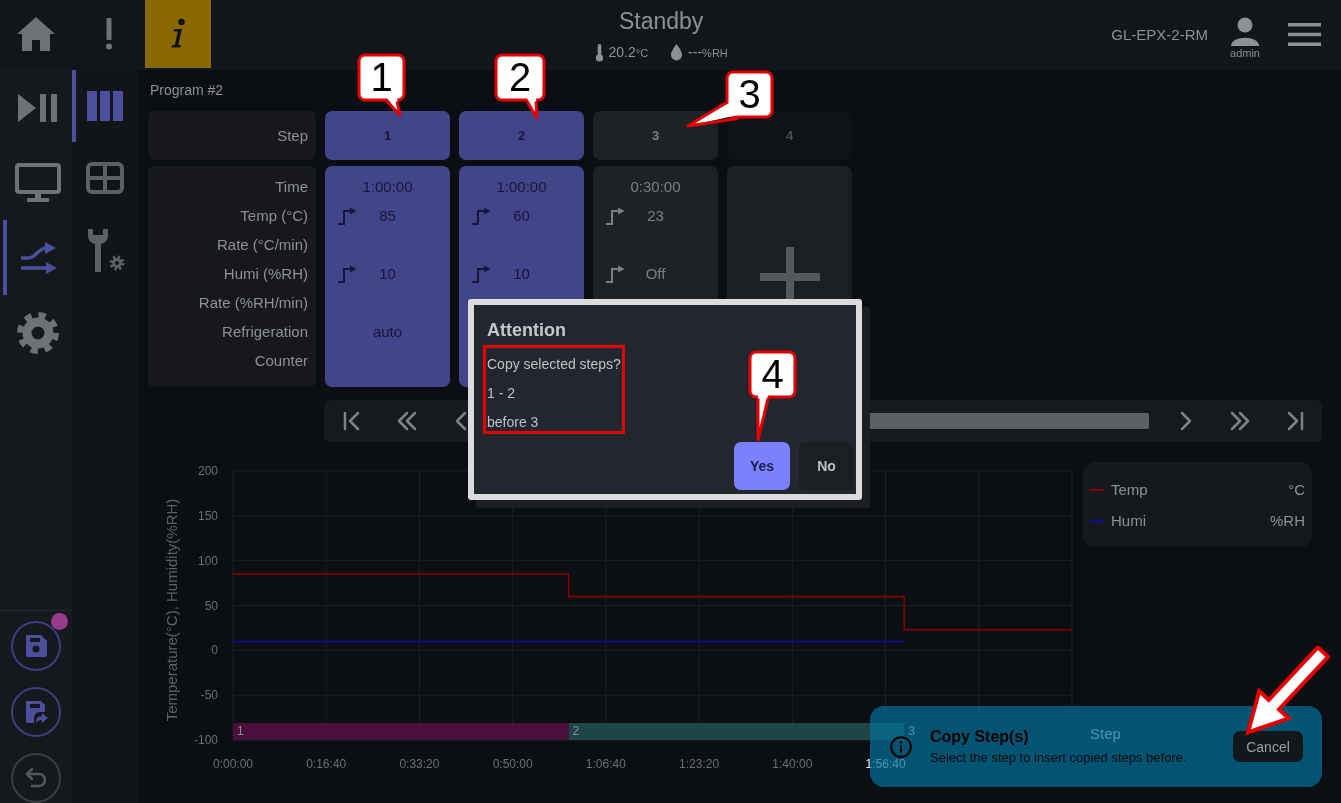  Describe the element at coordinates (762, 466) in the screenshot. I see `confirm-button: Yes` at that location.